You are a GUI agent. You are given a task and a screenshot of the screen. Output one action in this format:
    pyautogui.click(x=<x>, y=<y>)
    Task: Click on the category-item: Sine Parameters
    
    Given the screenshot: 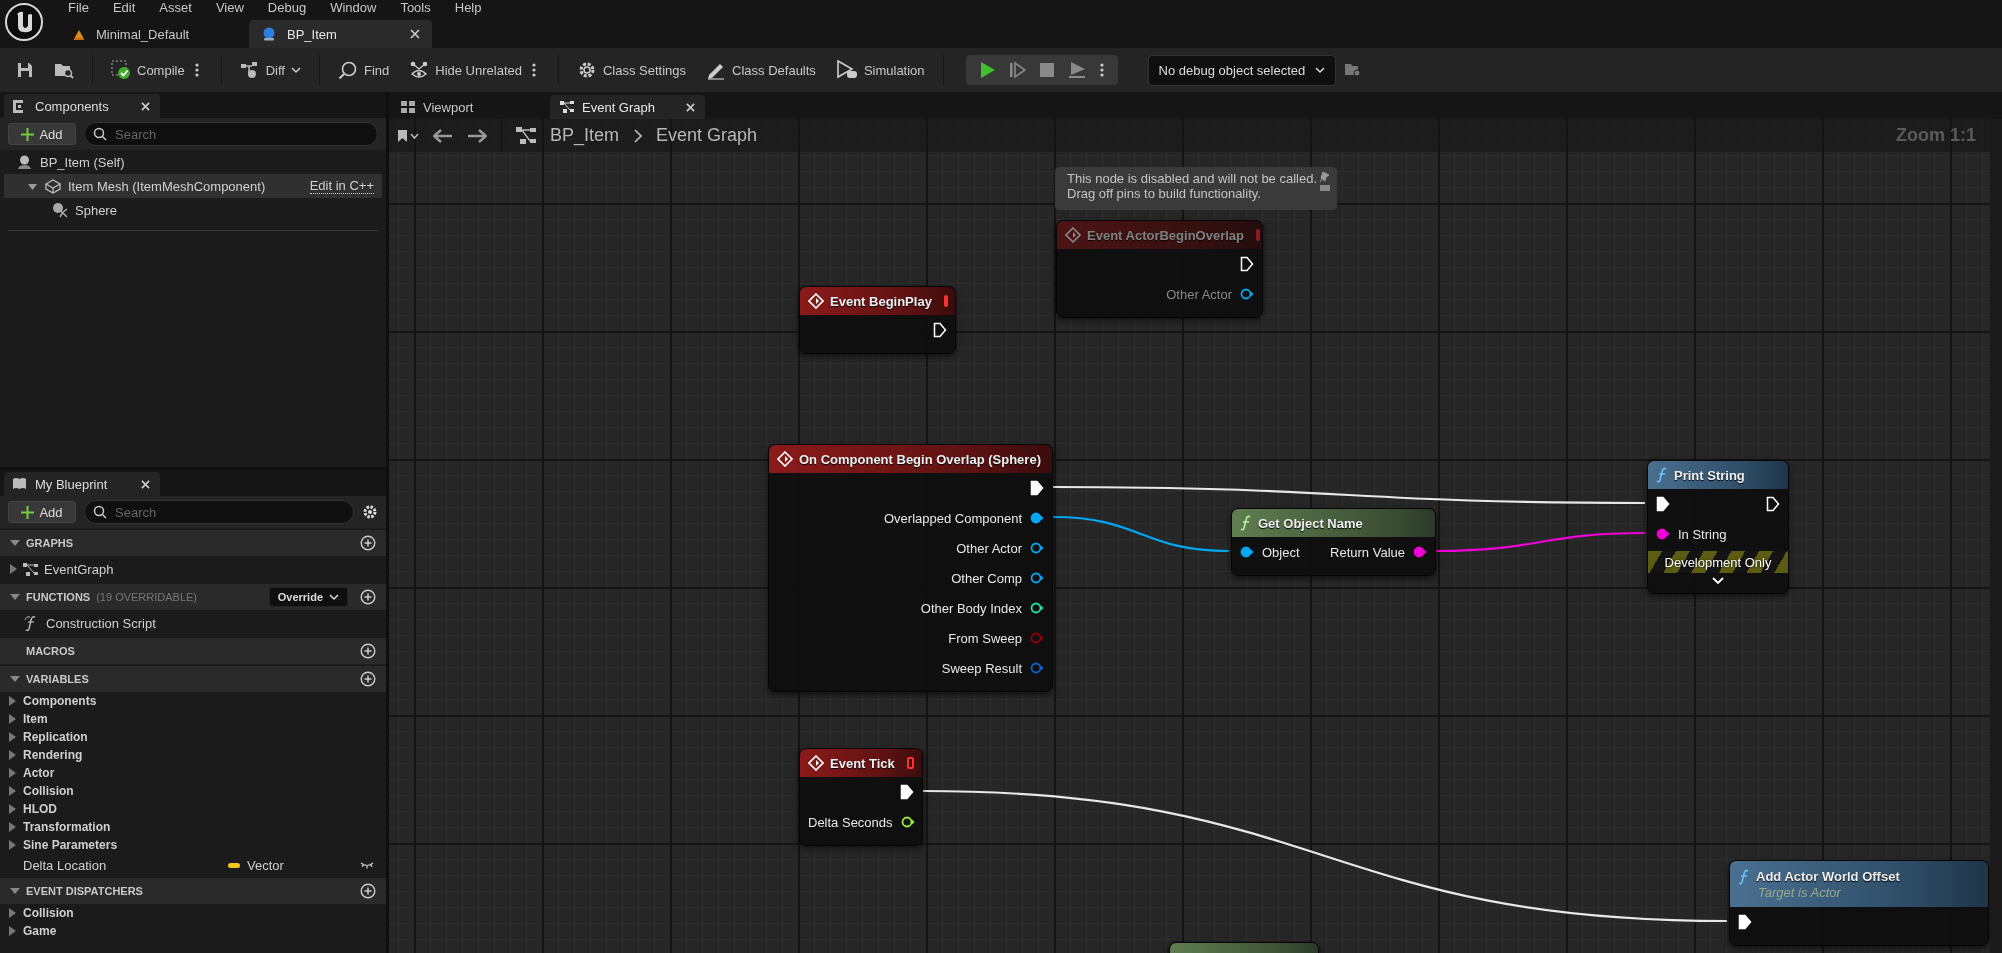 What is the action you would take?
    pyautogui.click(x=193, y=845)
    